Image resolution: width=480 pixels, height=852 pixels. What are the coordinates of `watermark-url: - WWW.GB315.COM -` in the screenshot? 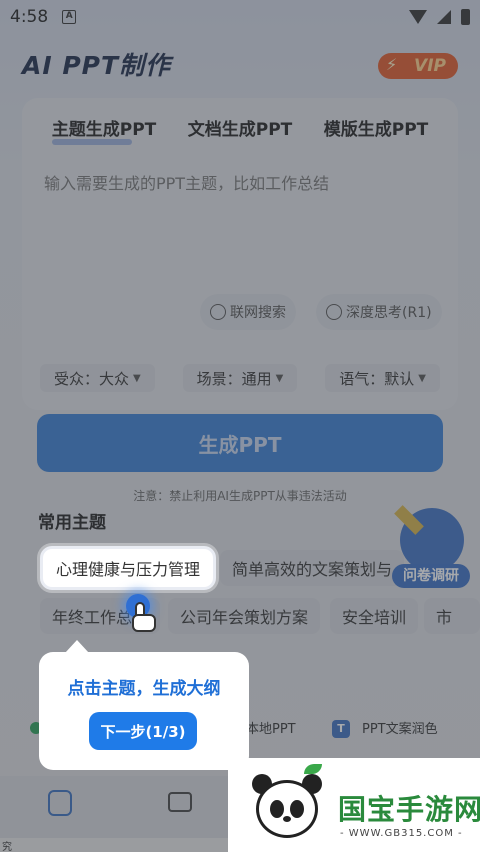 It's located at (401, 833).